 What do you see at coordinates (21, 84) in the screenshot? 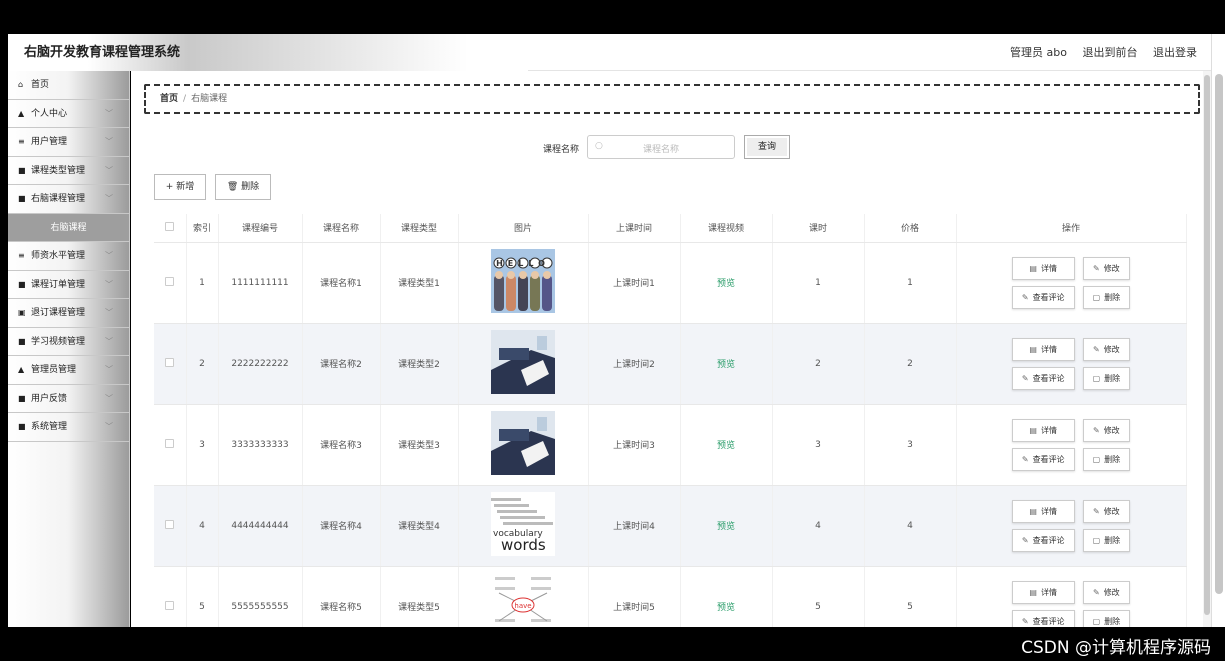
I see `home-icon: ⌂` at bounding box center [21, 84].